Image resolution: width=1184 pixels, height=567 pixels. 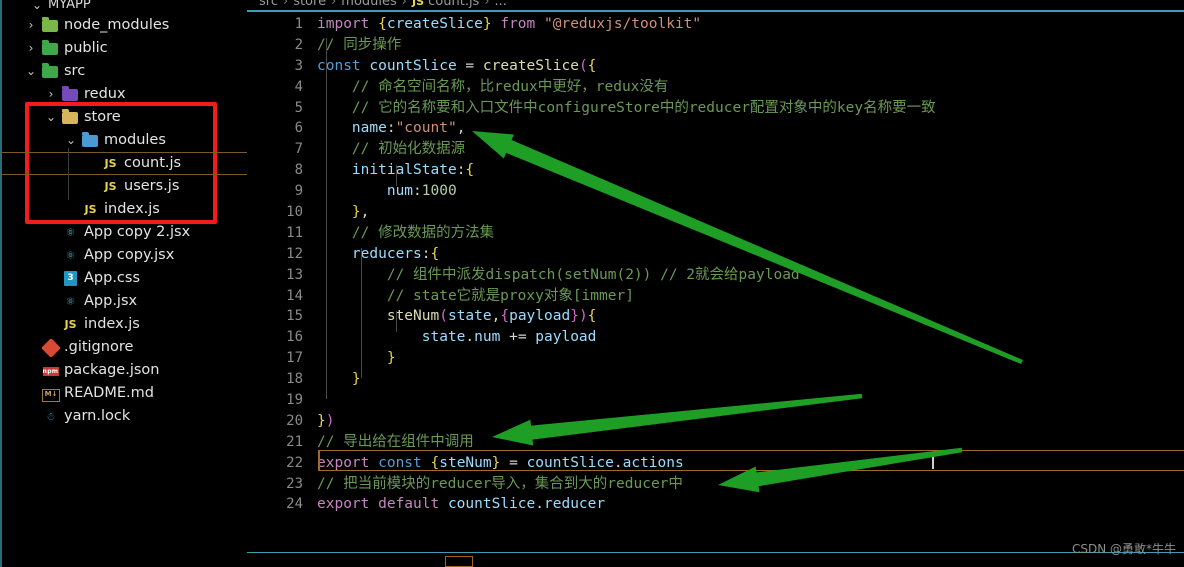 I want to click on breadcrumb-part: src, so click(x=268, y=4).